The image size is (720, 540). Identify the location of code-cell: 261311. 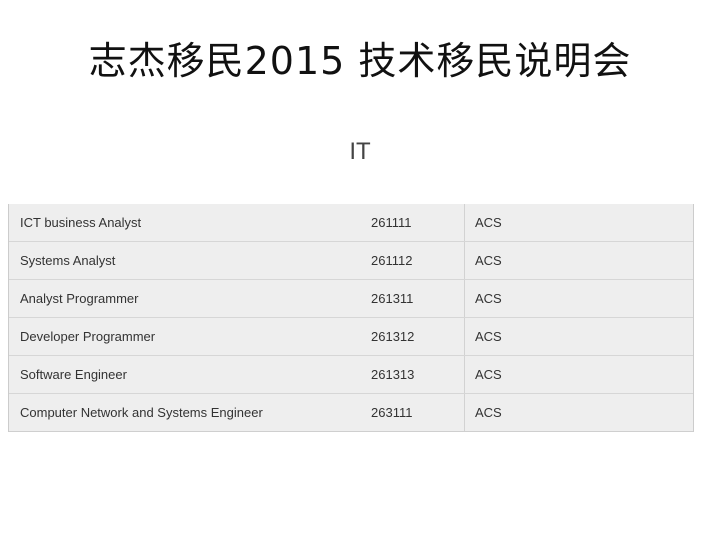
(412, 298).